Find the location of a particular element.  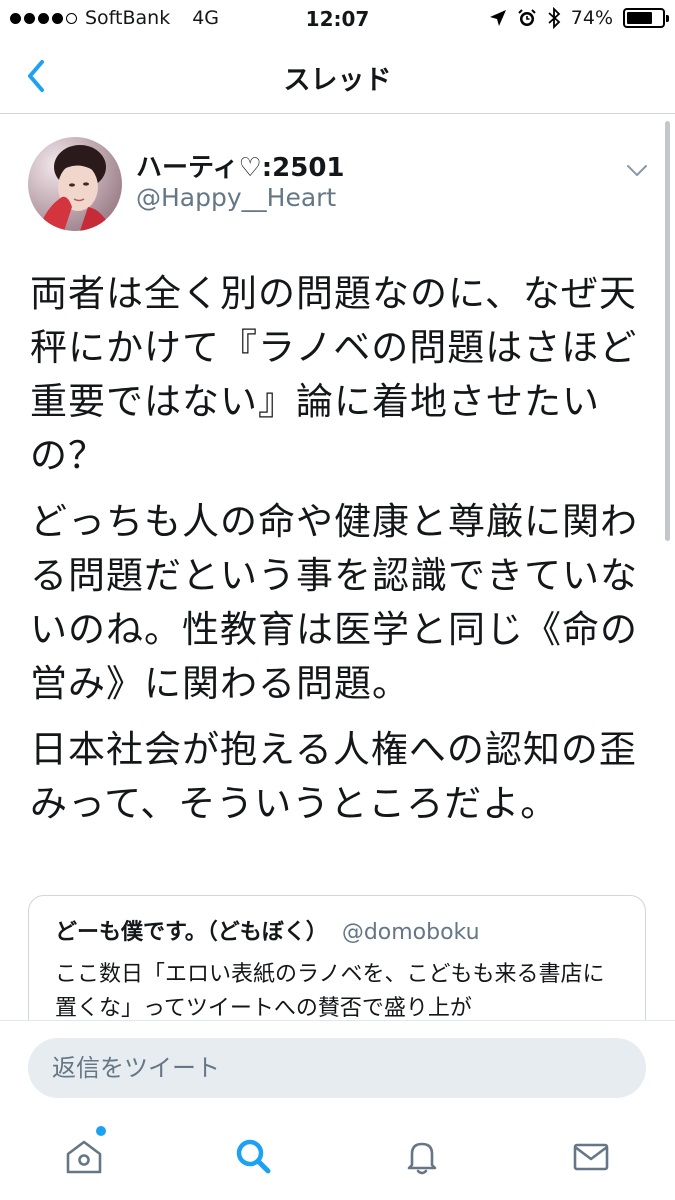

mail-icon is located at coordinates (590, 1157).